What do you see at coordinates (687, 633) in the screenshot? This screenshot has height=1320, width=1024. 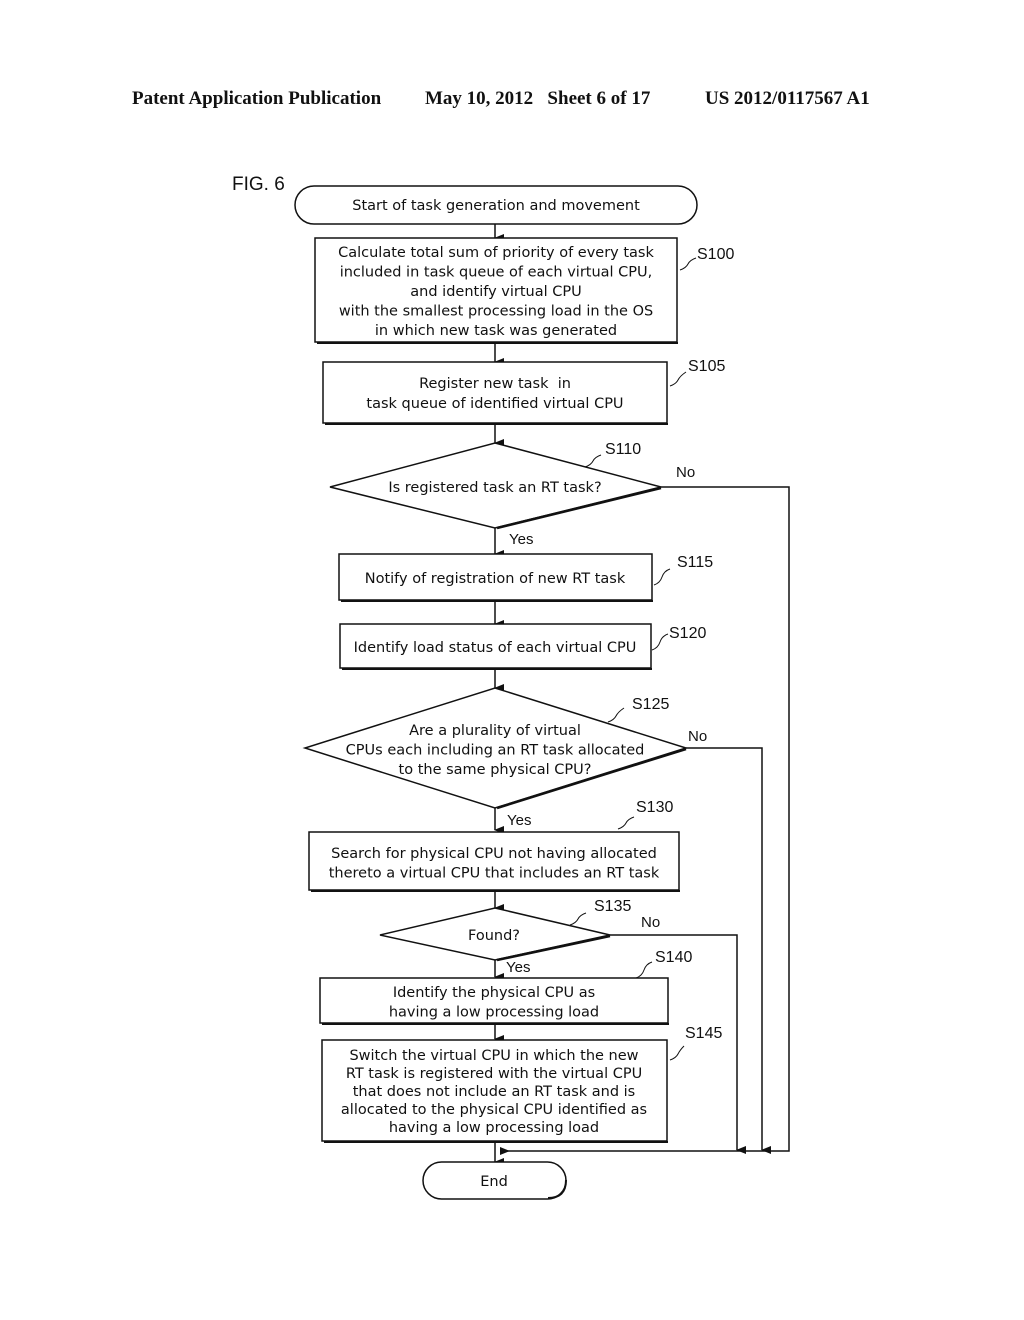 I see `step-id-s120: S120` at bounding box center [687, 633].